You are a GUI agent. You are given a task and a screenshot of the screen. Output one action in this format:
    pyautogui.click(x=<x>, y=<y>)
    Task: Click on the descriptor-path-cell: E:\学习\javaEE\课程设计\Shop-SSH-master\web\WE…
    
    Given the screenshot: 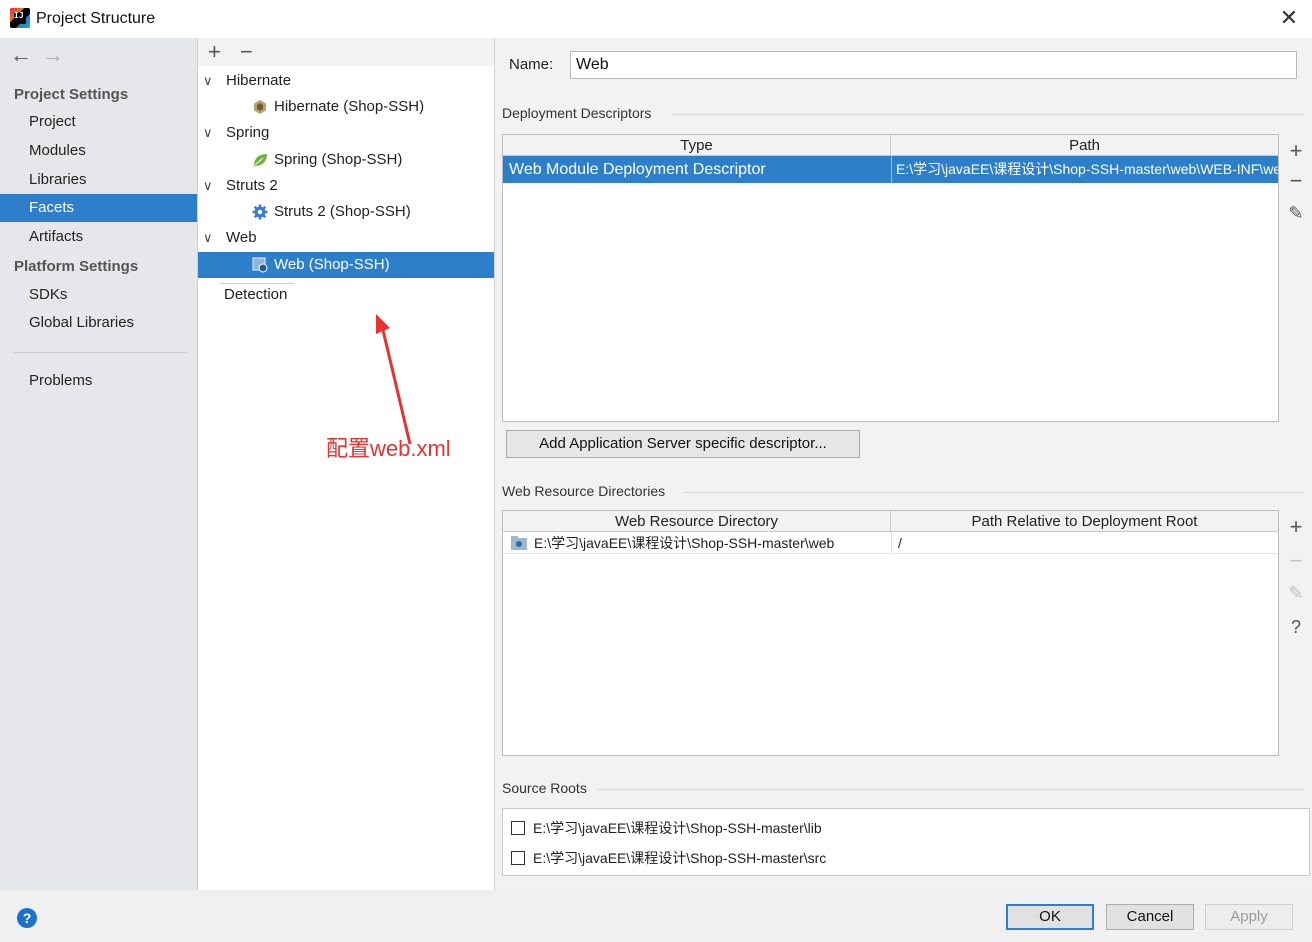 What is the action you would take?
    pyautogui.click(x=1084, y=169)
    